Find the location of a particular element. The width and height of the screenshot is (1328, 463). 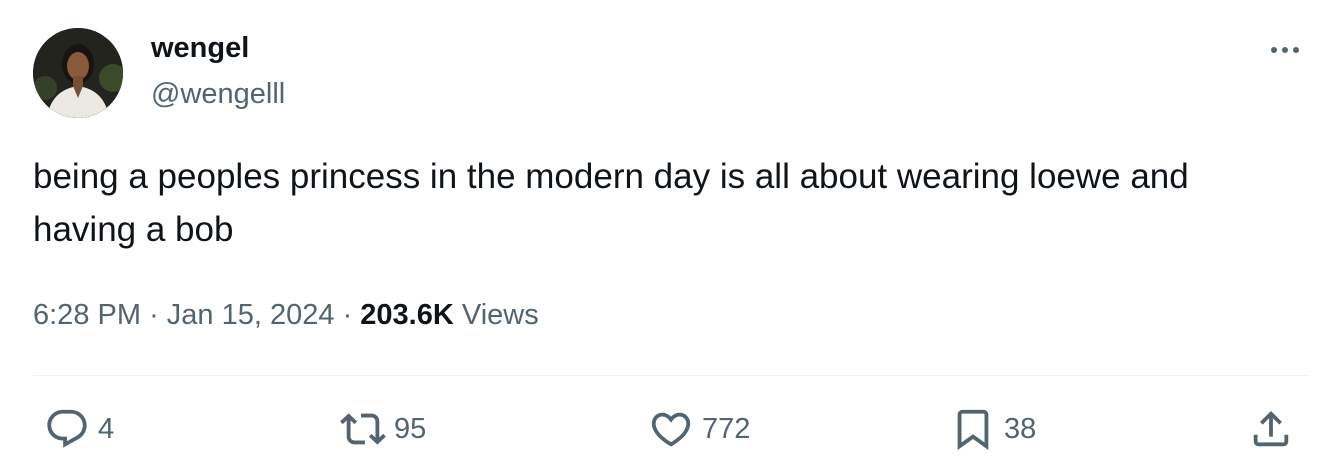

share-button is located at coordinates (1271, 429).